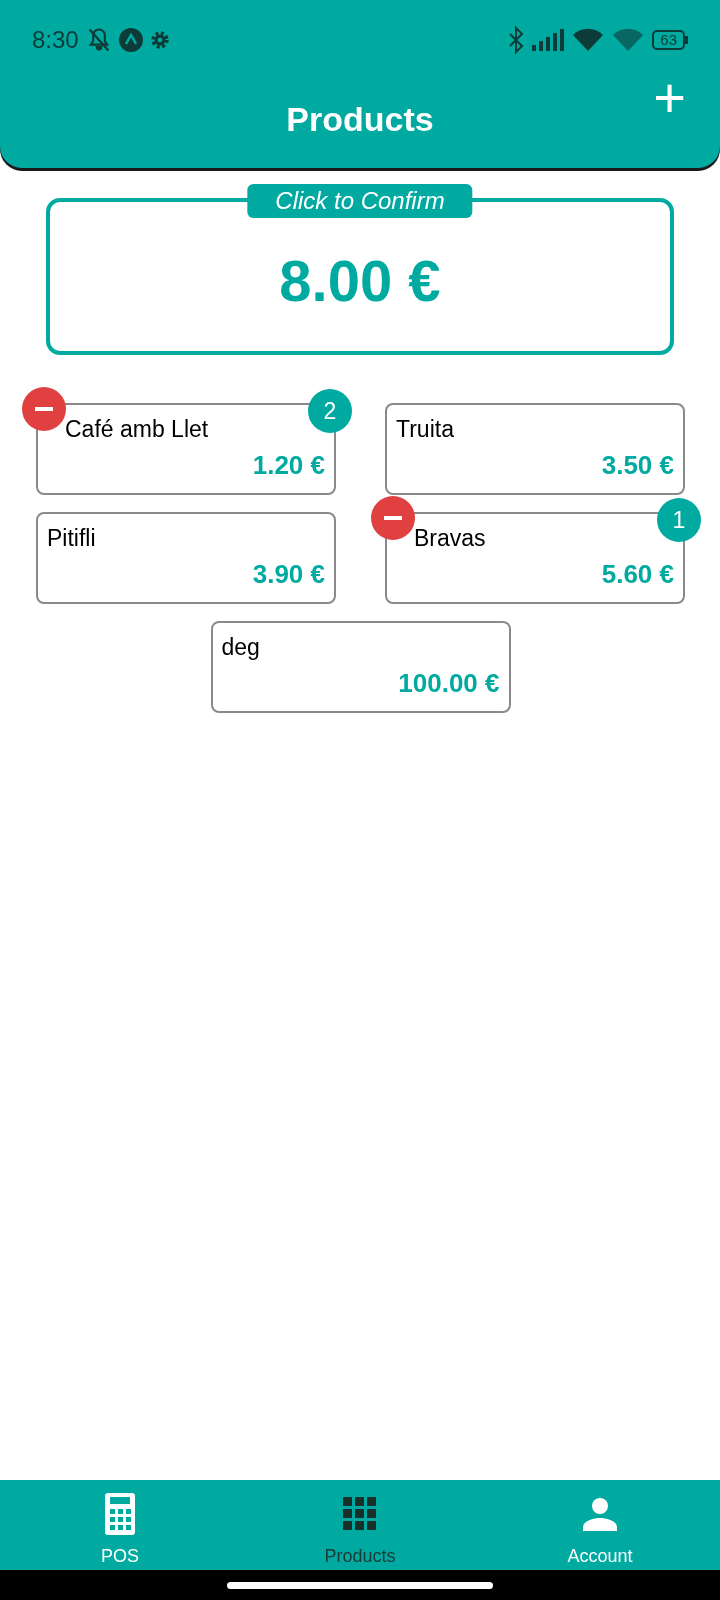  Describe the element at coordinates (449, 683) in the screenshot. I see `product-price: 100.00 €` at that location.